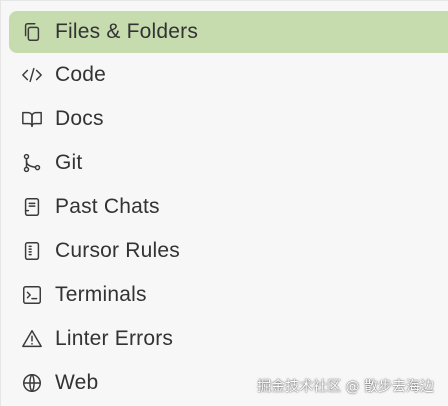 This screenshot has height=406, width=448. What do you see at coordinates (69, 162) in the screenshot?
I see `menu-item-label: Git` at bounding box center [69, 162].